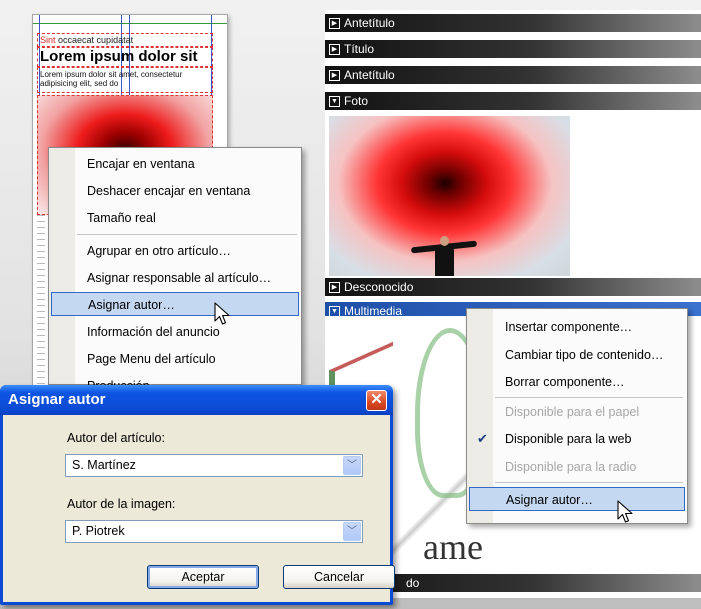 Image resolution: width=701 pixels, height=609 pixels. What do you see at coordinates (513, 101) in the screenshot?
I see `section-foto: ▼ Foto` at bounding box center [513, 101].